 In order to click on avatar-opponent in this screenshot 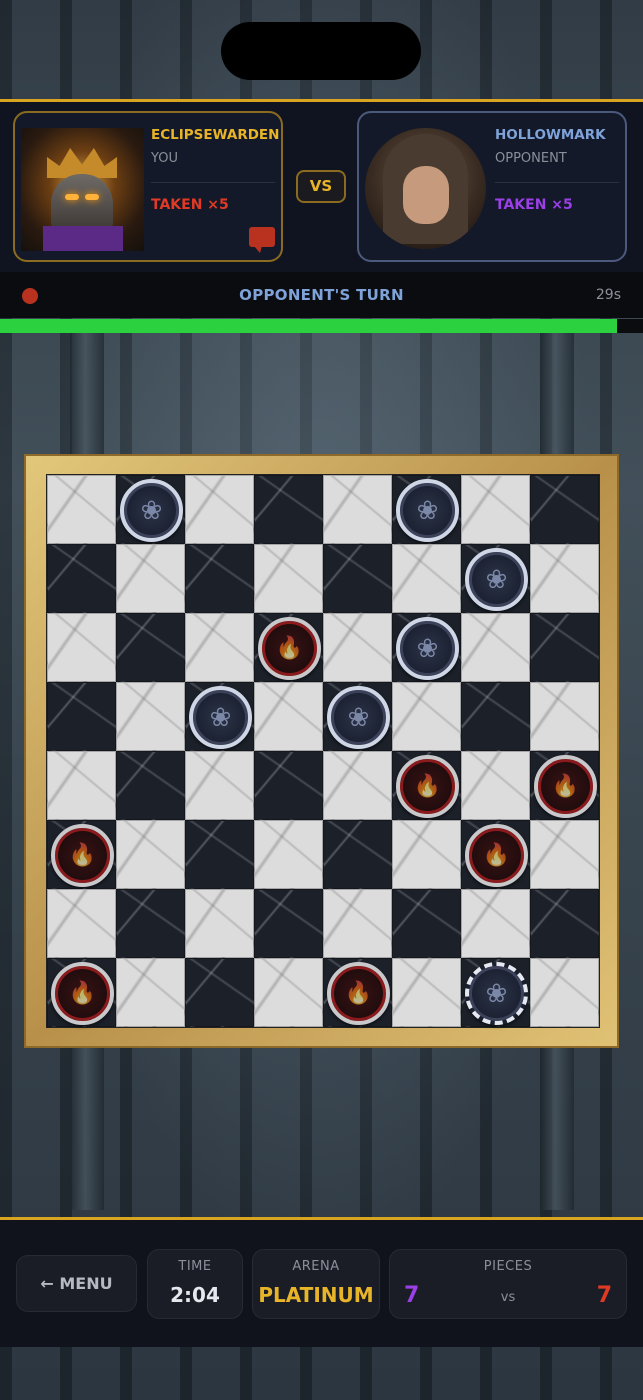, I will do `click(425, 188)`.